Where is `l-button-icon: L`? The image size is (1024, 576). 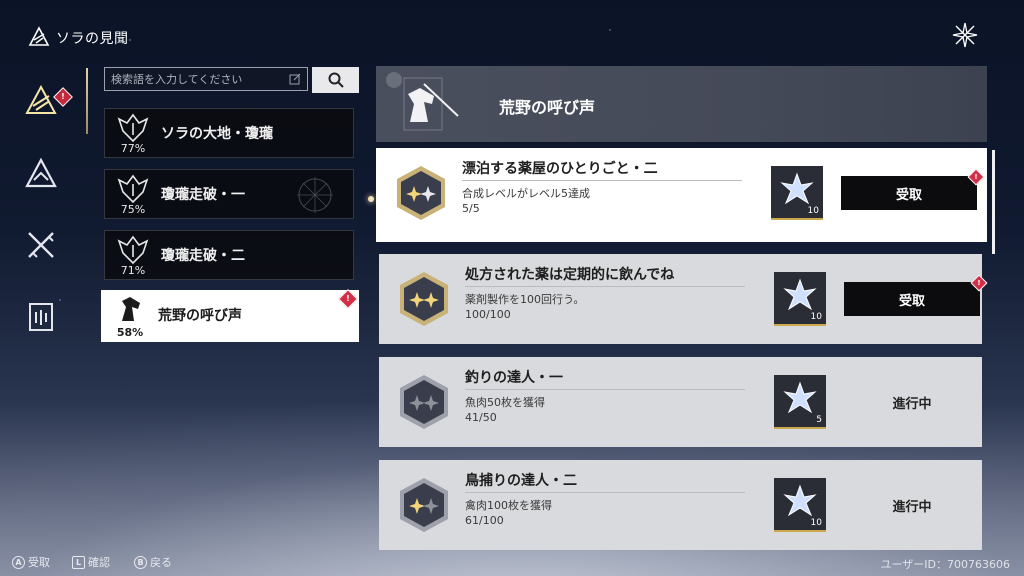
l-button-icon: L is located at coordinates (78, 562).